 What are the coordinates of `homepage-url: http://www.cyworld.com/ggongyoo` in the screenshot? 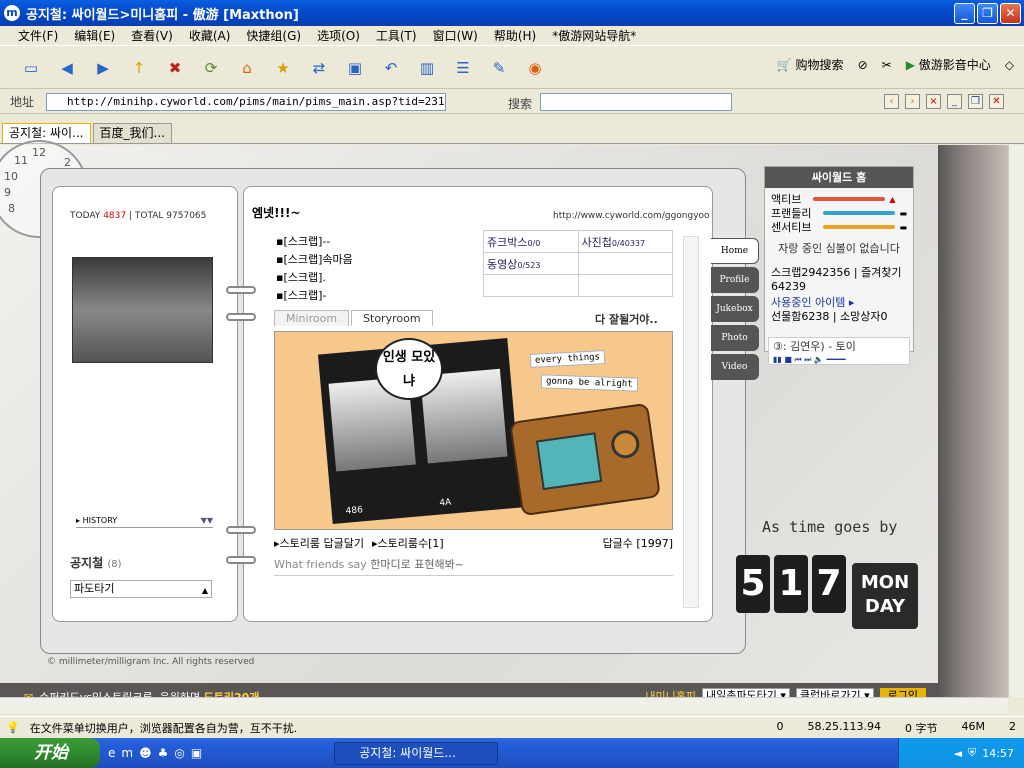 It's located at (631, 216).